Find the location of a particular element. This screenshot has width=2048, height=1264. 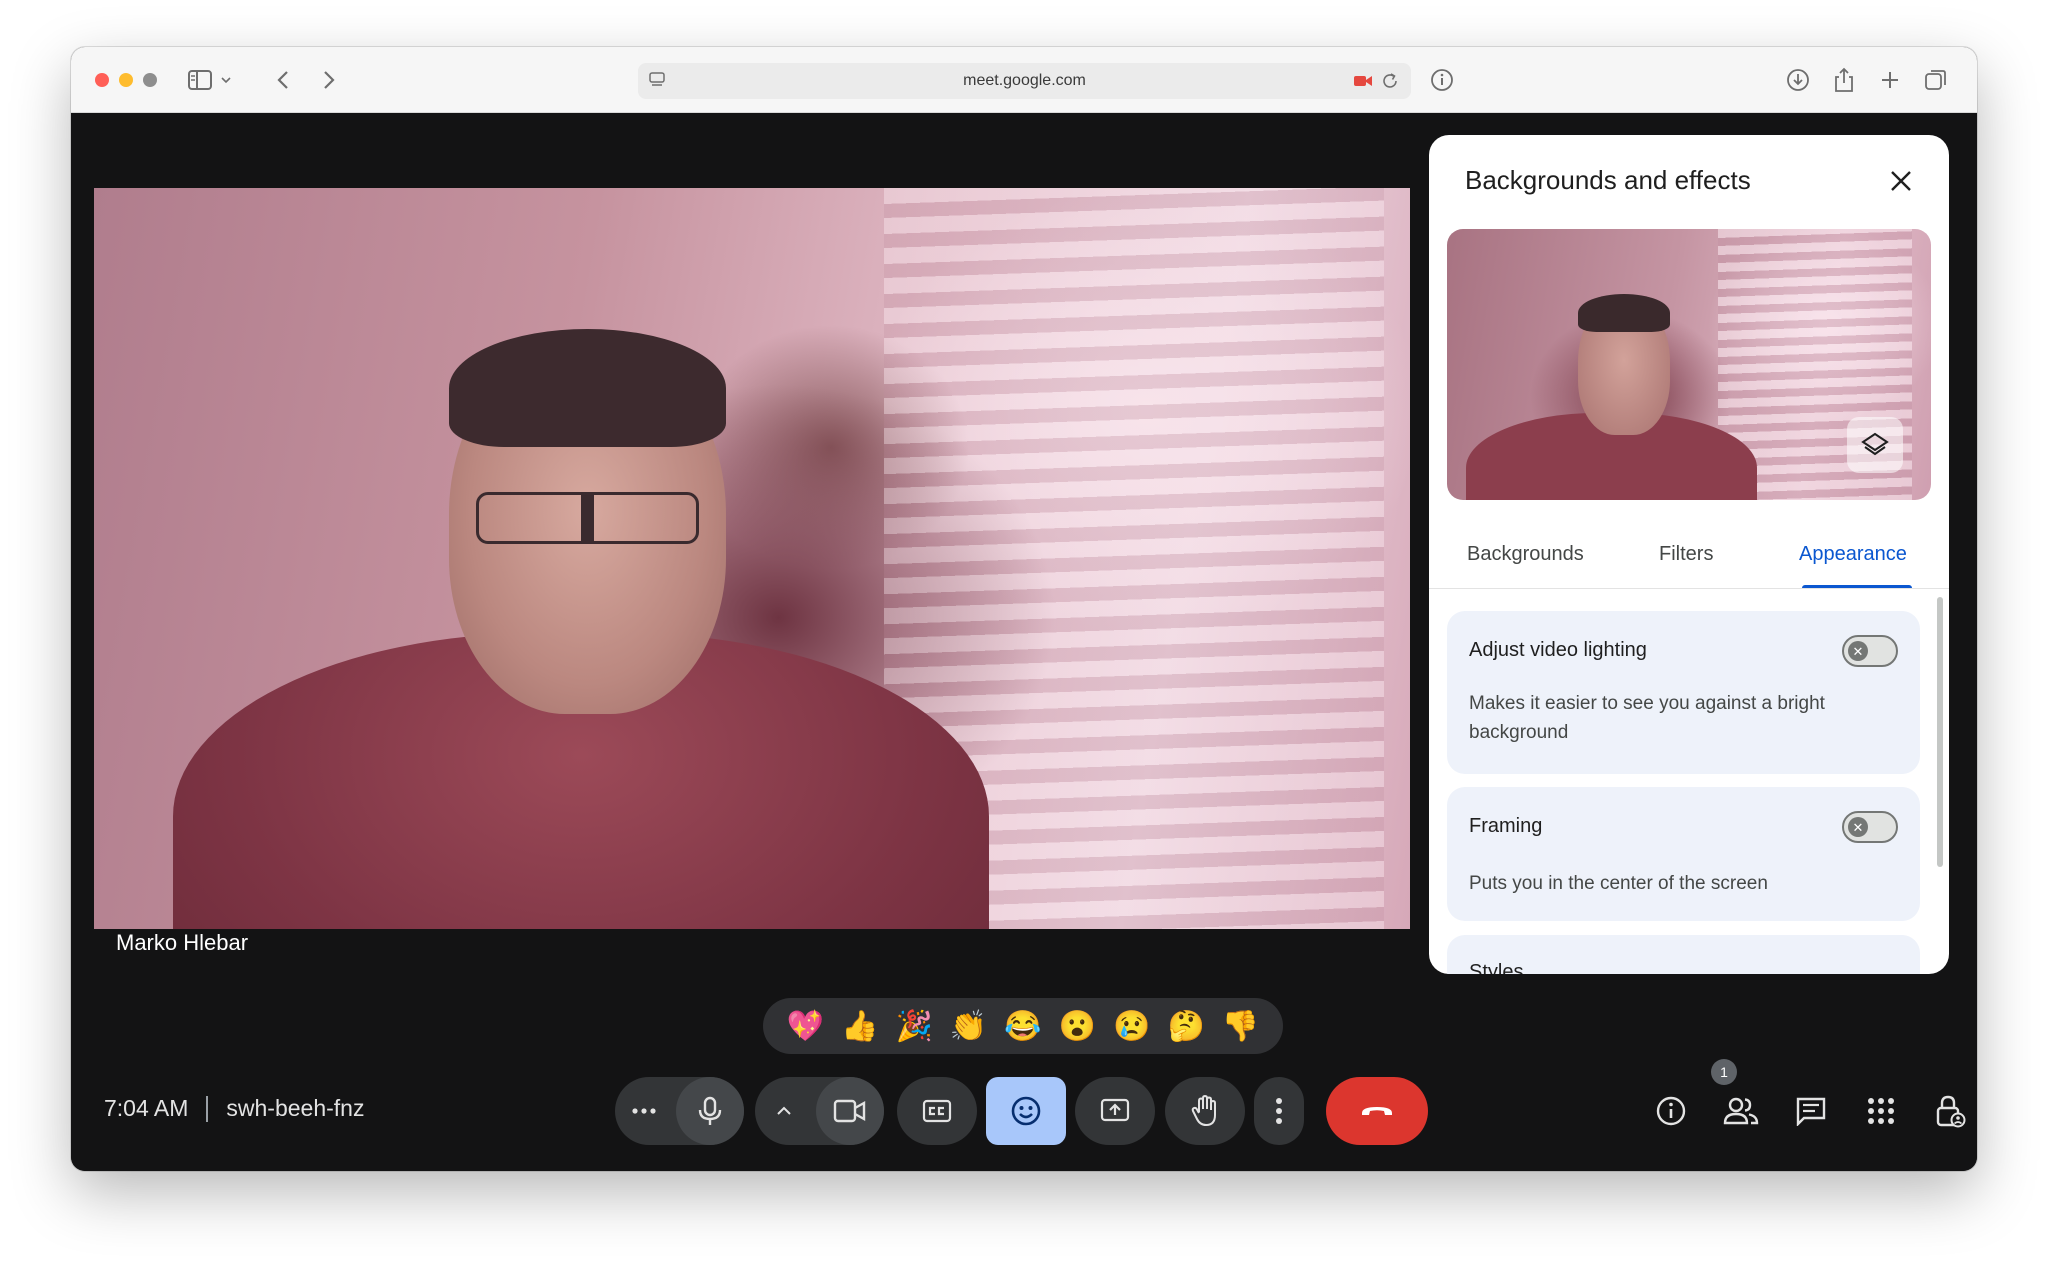

microphone-button is located at coordinates (710, 1111).